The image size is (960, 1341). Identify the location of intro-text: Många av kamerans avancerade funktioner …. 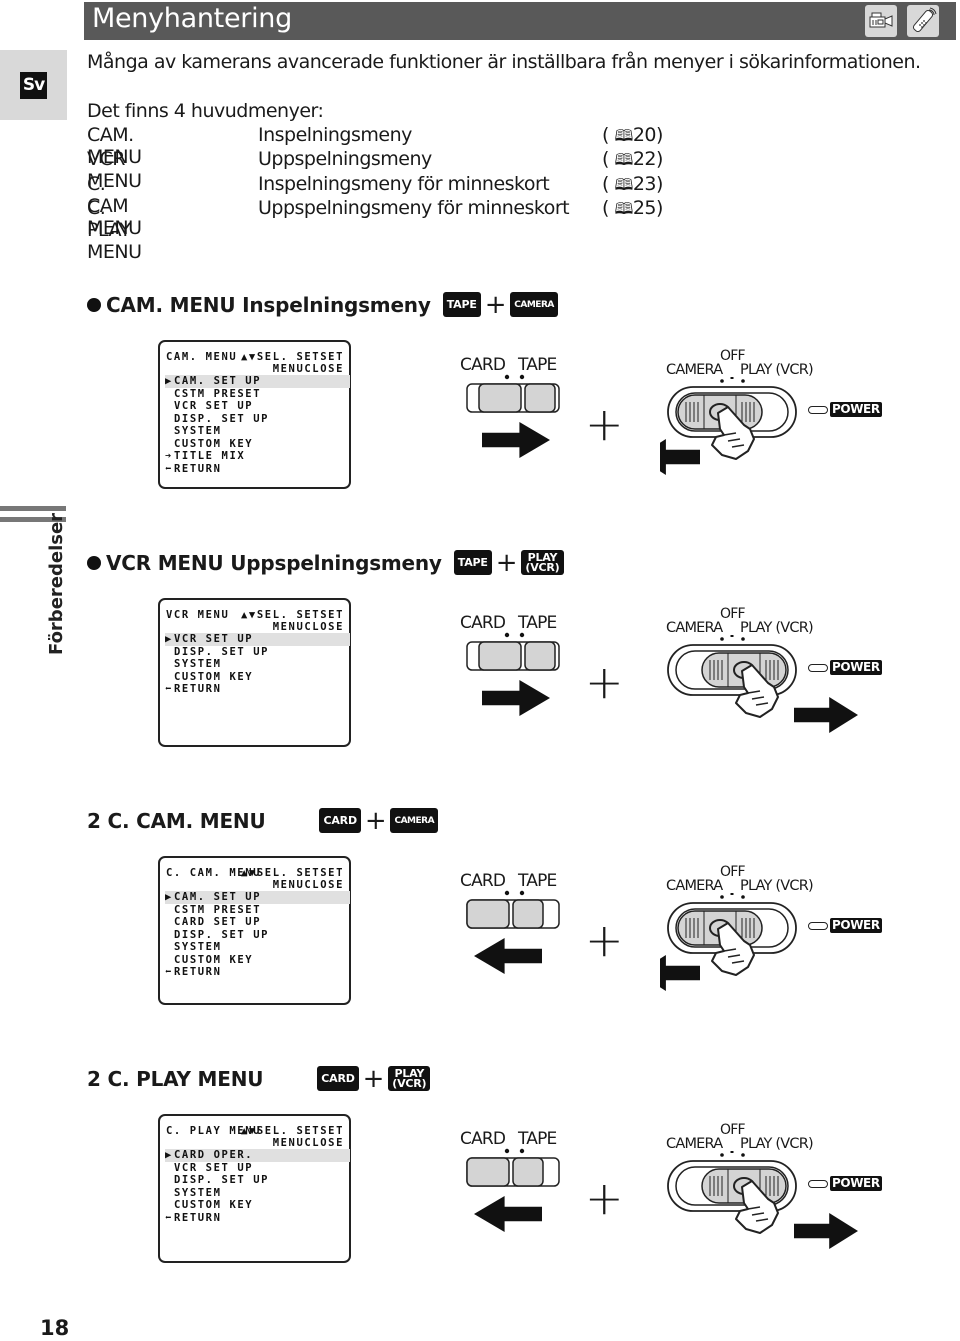
(504, 62).